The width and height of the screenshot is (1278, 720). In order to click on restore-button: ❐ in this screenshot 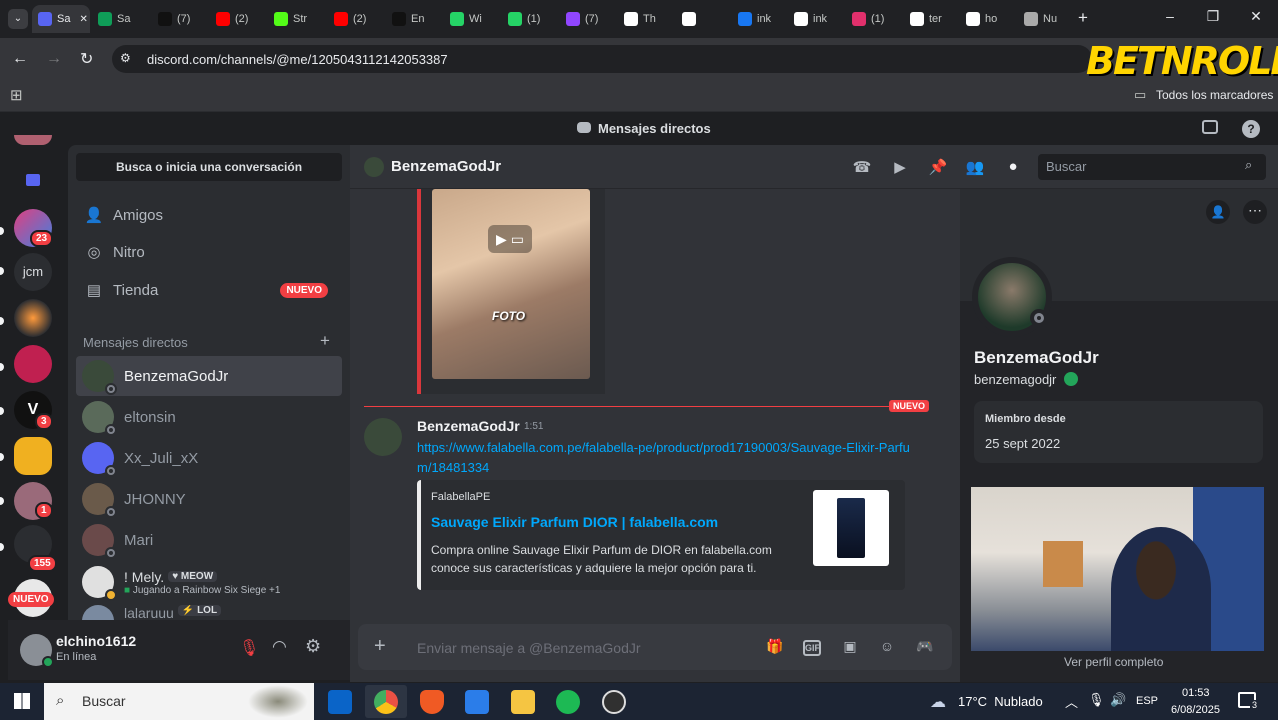, I will do `click(1213, 16)`.